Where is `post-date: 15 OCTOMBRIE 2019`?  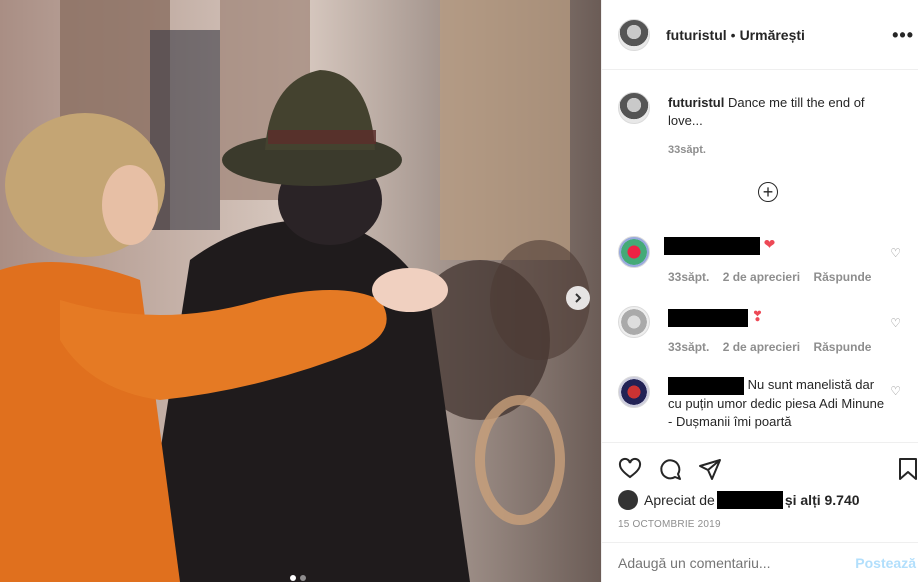 post-date: 15 OCTOMBRIE 2019 is located at coordinates (669, 524).